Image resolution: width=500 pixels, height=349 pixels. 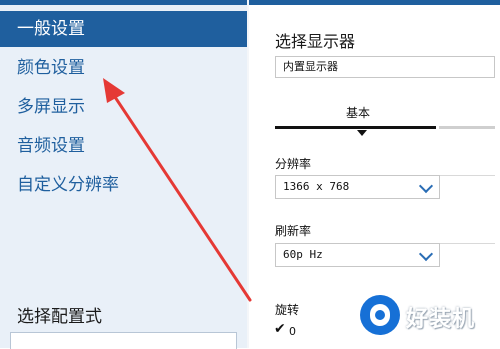 I want to click on watermark: 好装机, so click(x=425, y=318).